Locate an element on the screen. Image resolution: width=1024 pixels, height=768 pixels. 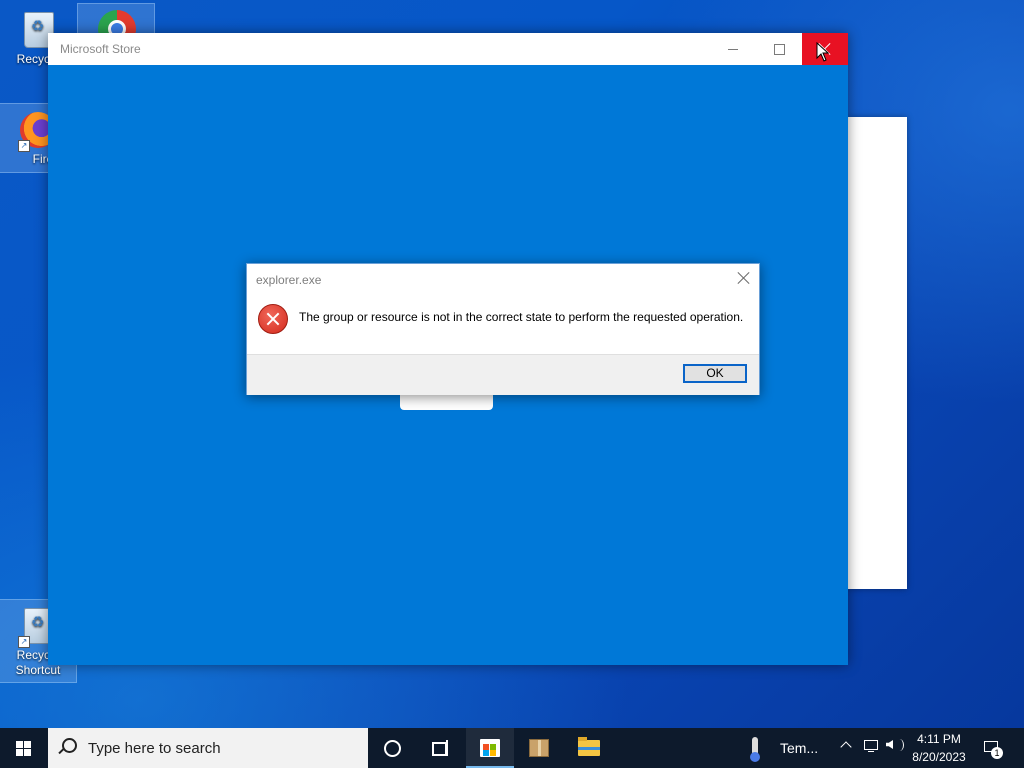
ok-button: OK is located at coordinates (715, 373).